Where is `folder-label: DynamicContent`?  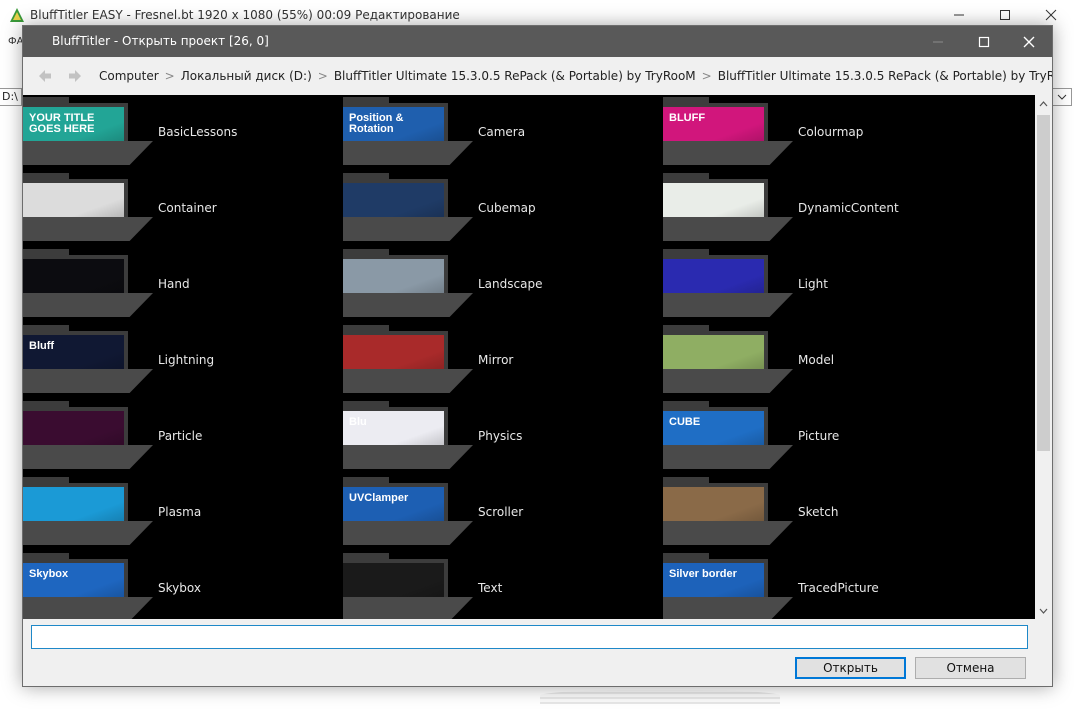 folder-label: DynamicContent is located at coordinates (848, 208).